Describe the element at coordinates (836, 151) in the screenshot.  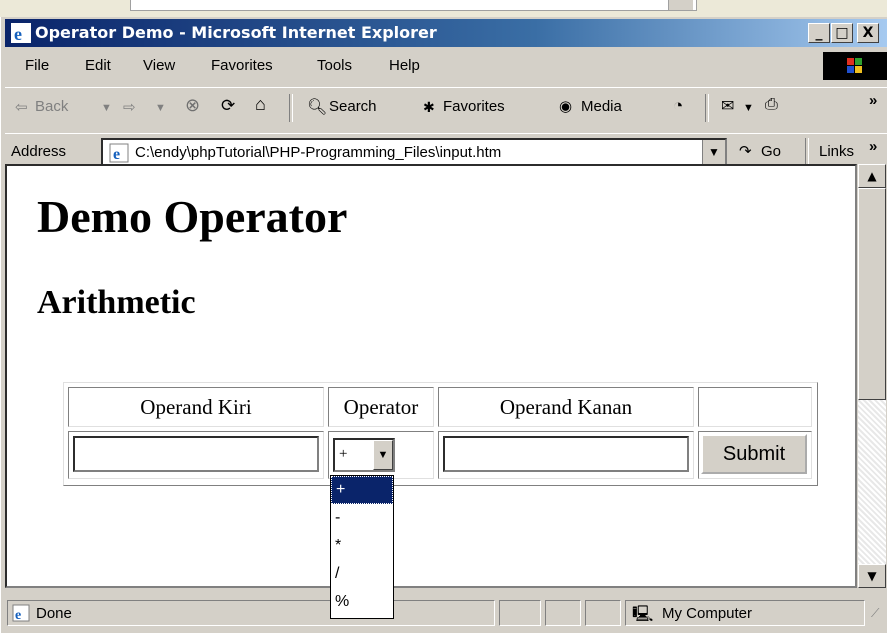
I see `links-button: Links` at that location.